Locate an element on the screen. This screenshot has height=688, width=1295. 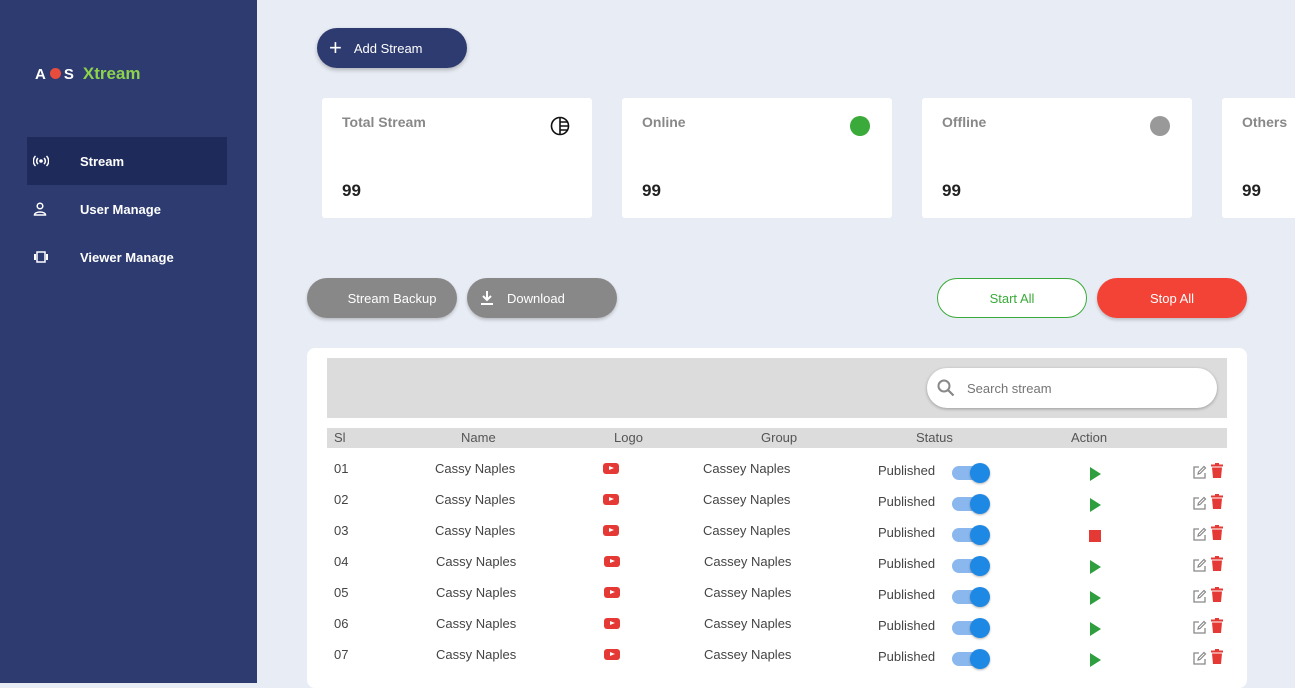
search-input is located at coordinates (1082, 388).